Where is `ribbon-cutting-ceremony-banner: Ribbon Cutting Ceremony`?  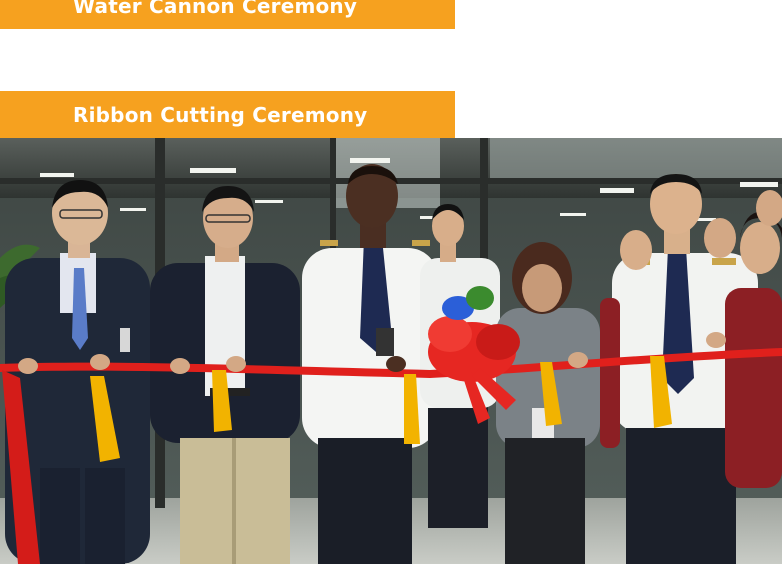
ribbon-cutting-ceremony-banner: Ribbon Cutting Ceremony is located at coordinates (227, 114).